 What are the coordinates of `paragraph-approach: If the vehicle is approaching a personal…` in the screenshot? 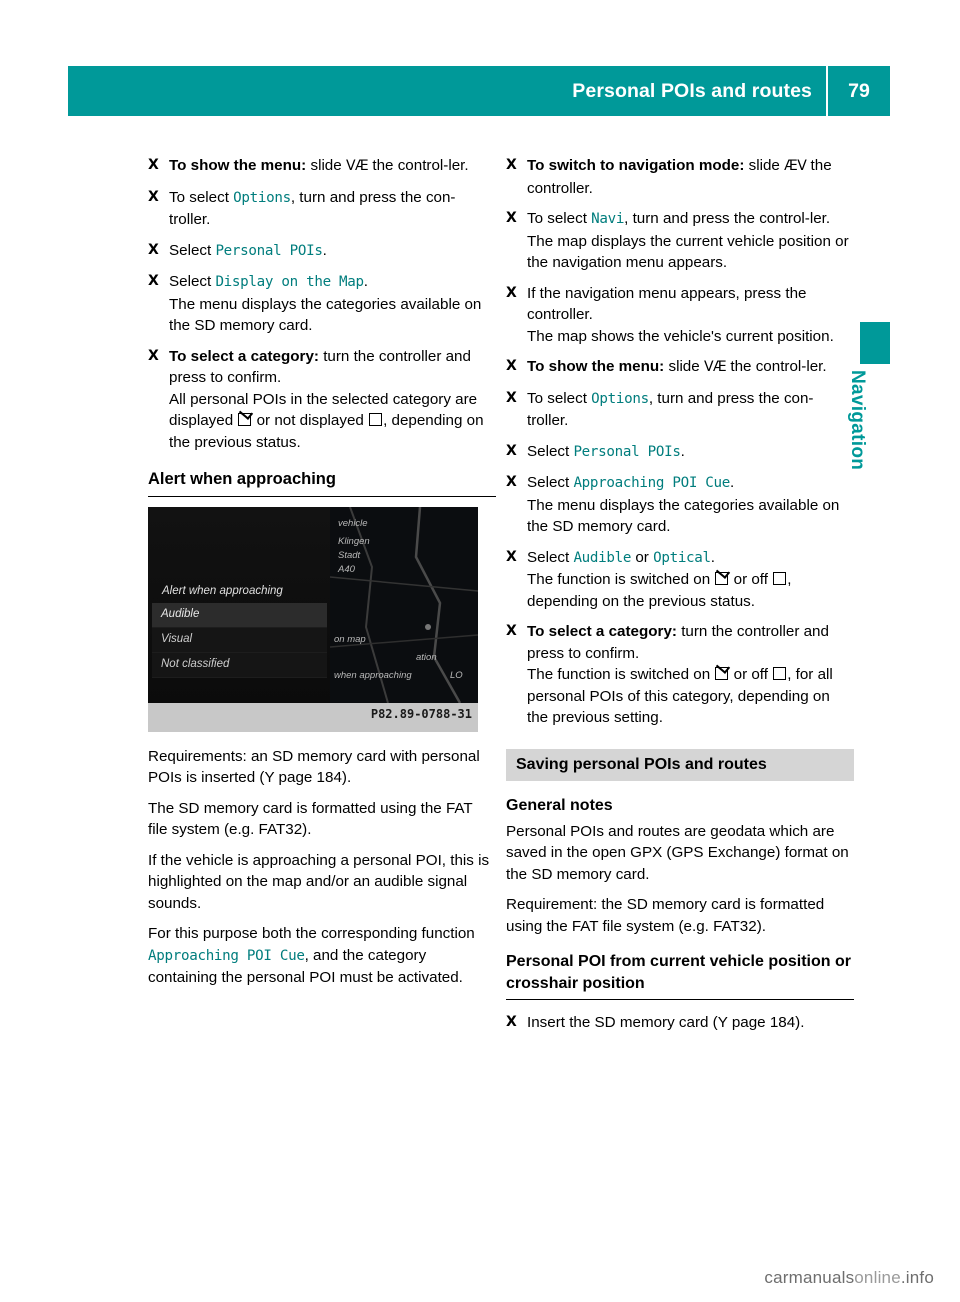 It's located at (319, 881).